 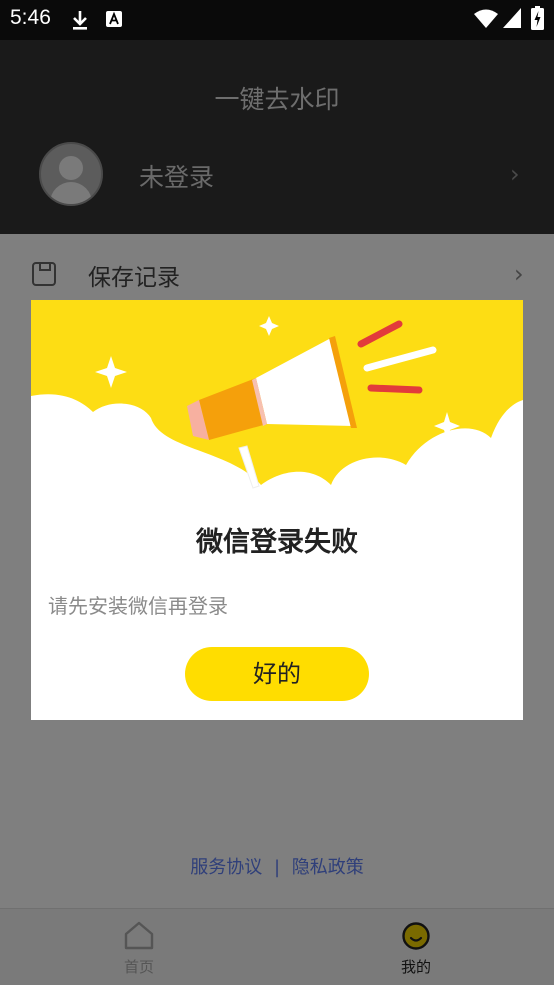 What do you see at coordinates (486, 18) in the screenshot?
I see `wifi-icon` at bounding box center [486, 18].